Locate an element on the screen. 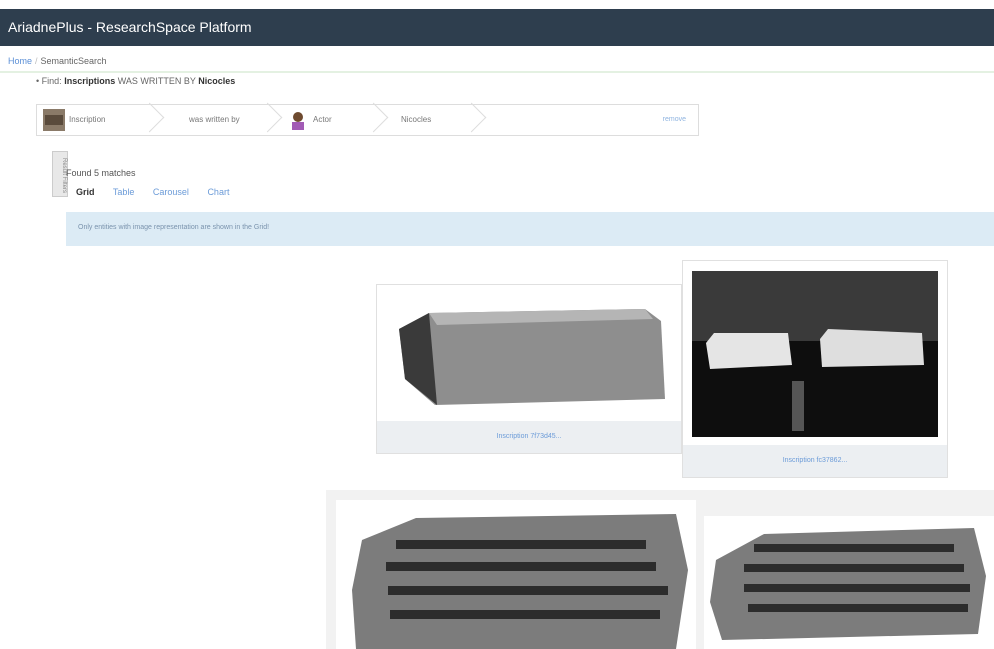 The width and height of the screenshot is (994, 649). query-segment-relation: was written by is located at coordinates (214, 120).